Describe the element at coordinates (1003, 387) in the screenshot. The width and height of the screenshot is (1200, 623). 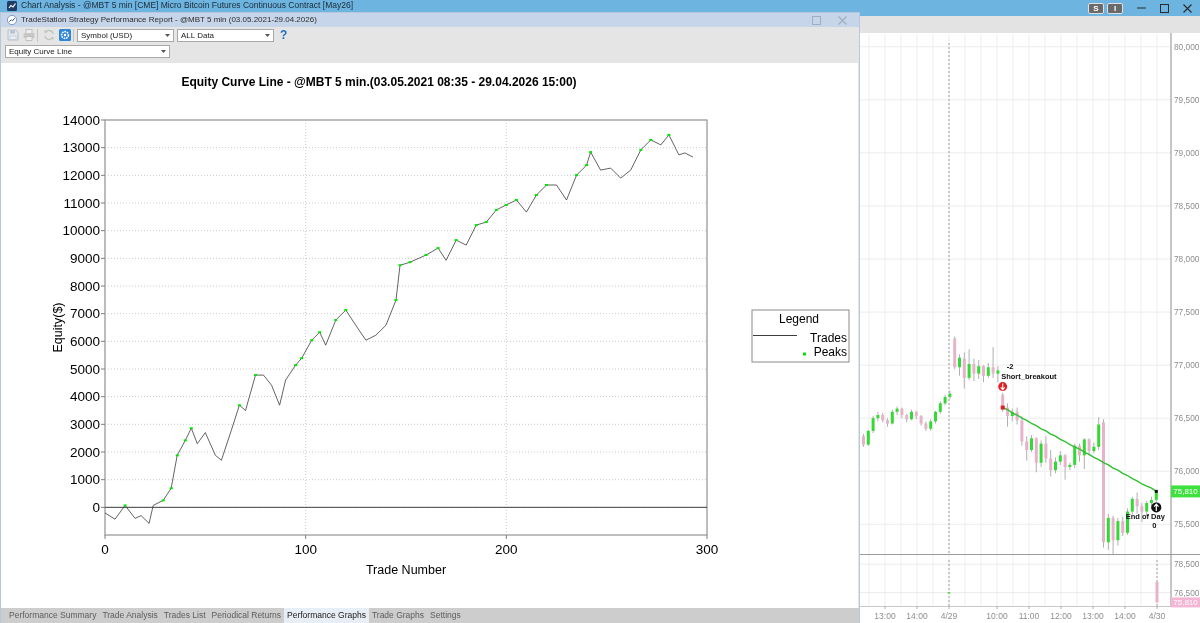
I see `down-arrow-circle-icon` at that location.